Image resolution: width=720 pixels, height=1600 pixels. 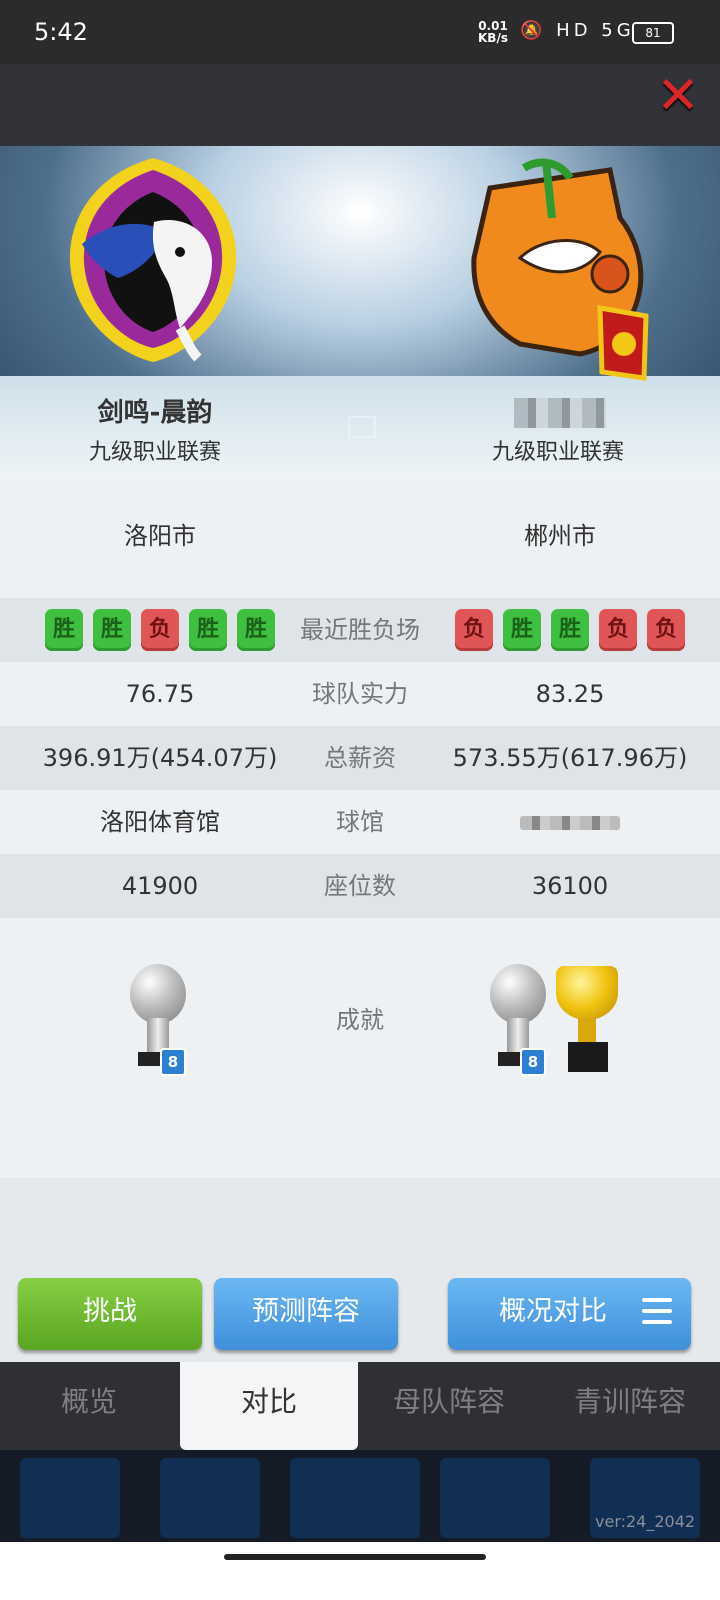 I want to click on home-team-league: 九级职业联赛, so click(x=154, y=452).